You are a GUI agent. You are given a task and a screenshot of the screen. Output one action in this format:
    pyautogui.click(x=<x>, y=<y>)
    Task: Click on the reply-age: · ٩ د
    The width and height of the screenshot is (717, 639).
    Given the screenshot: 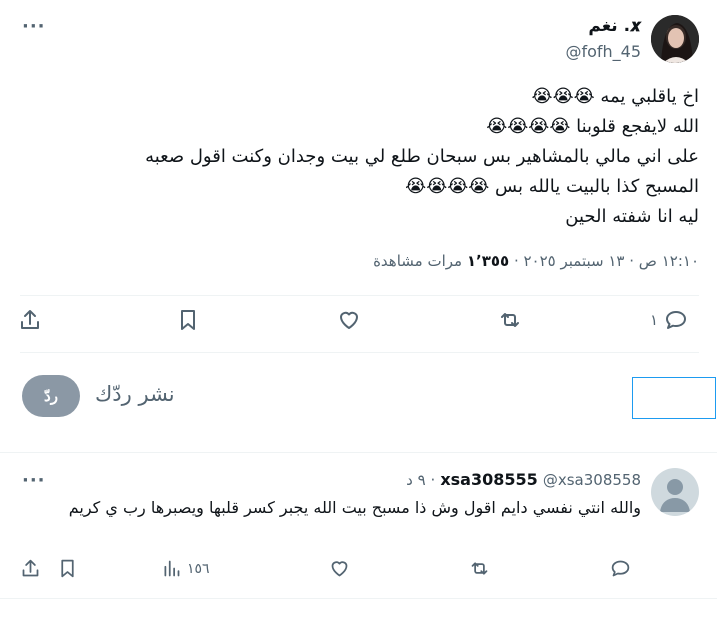 What is the action you would take?
    pyautogui.click(x=420, y=480)
    